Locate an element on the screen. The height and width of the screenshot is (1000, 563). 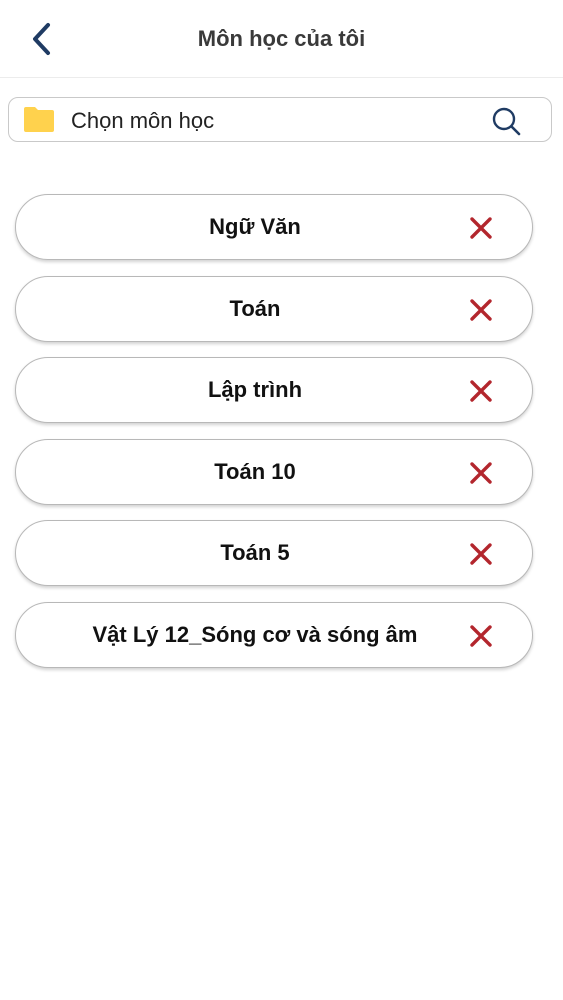
picker-label: Chọn môn học is located at coordinates (143, 120).